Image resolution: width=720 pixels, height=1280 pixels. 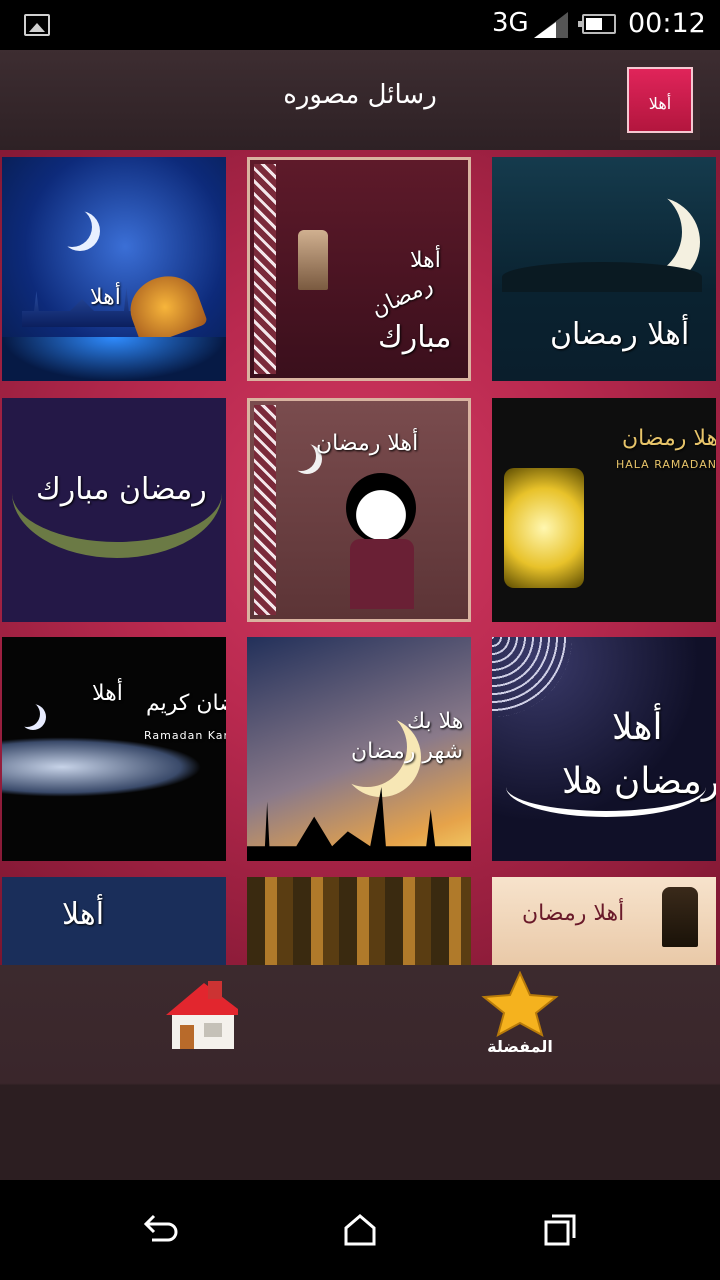 I want to click on image-tile: أهلا رمضان كريم Ramadan Kareem, so click(x=114, y=749).